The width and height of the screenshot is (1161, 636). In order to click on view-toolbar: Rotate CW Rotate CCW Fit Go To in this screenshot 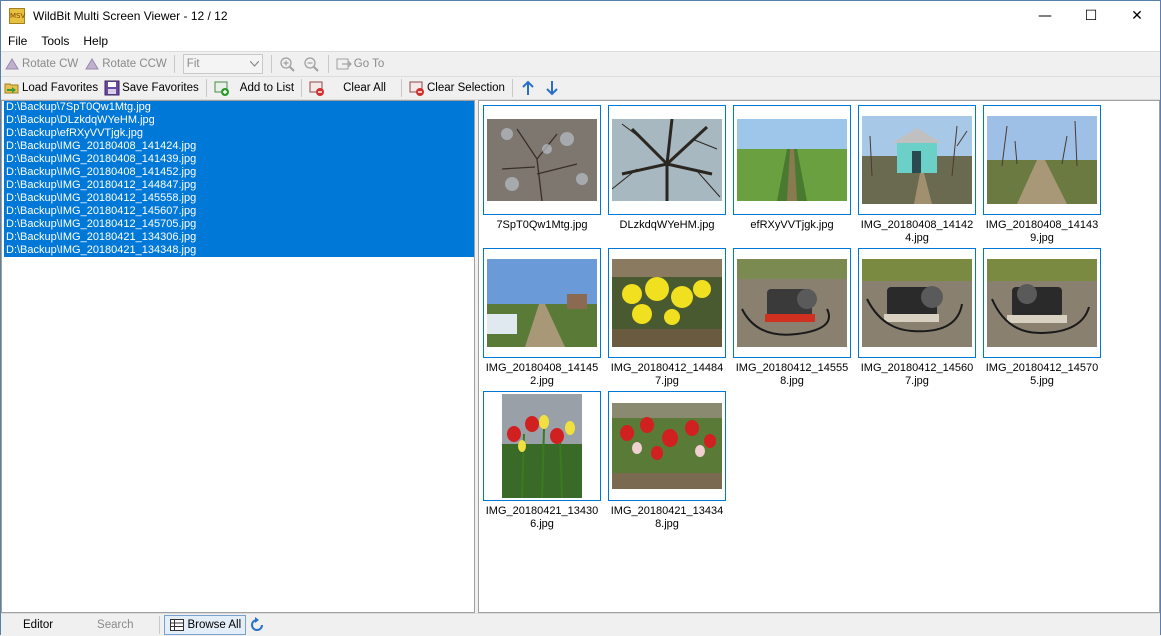, I will do `click(580, 63)`.